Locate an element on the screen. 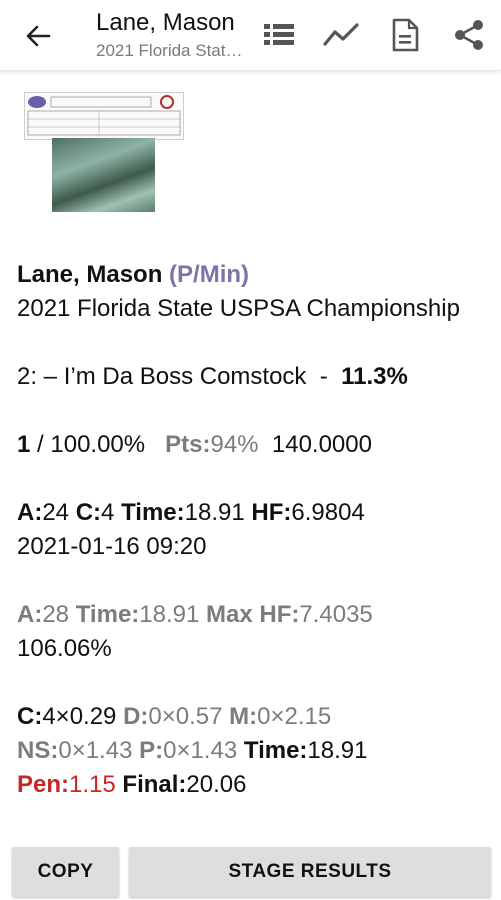 The image size is (501, 900). stage-photo is located at coordinates (103, 175).